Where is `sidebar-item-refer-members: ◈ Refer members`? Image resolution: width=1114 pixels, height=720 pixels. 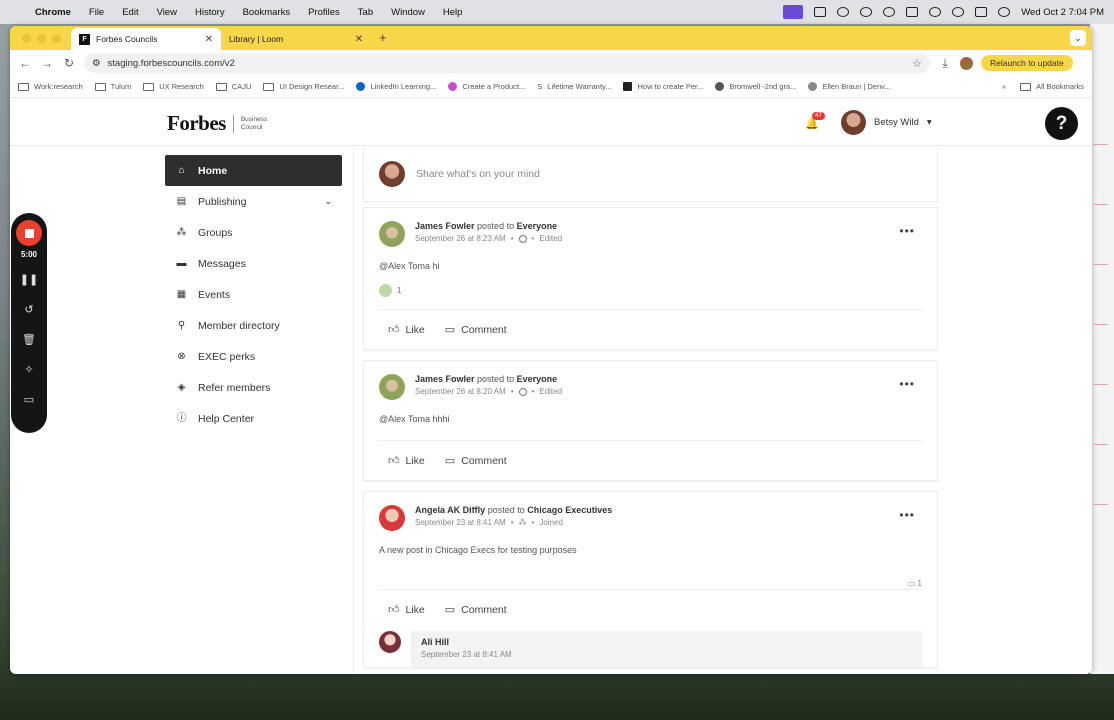
sidebar-item-refer-members: ◈ Refer members is located at coordinates (253, 387).